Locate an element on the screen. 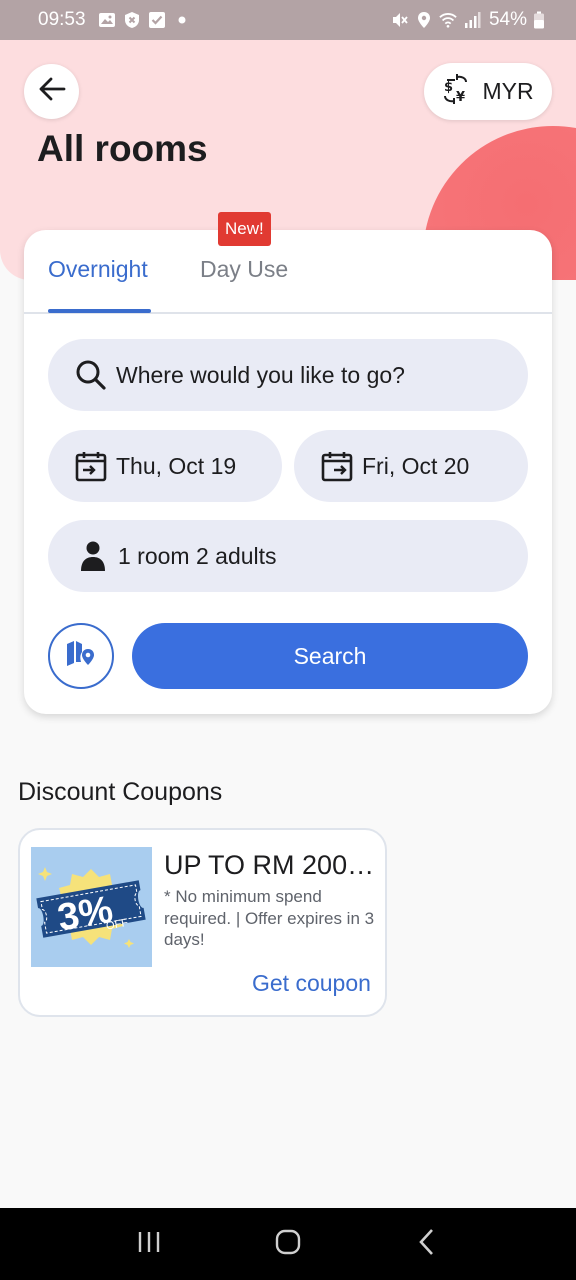 This screenshot has height=1280, width=576. coupons-section-title: Discount Coupons is located at coordinates (120, 792).